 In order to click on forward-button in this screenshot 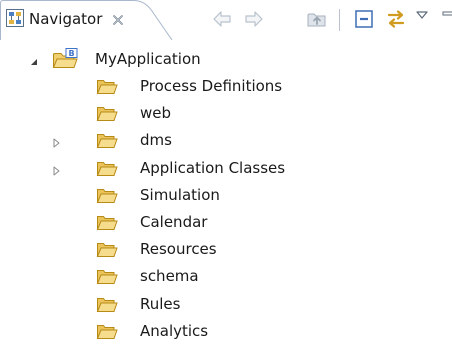, I will do `click(254, 19)`.